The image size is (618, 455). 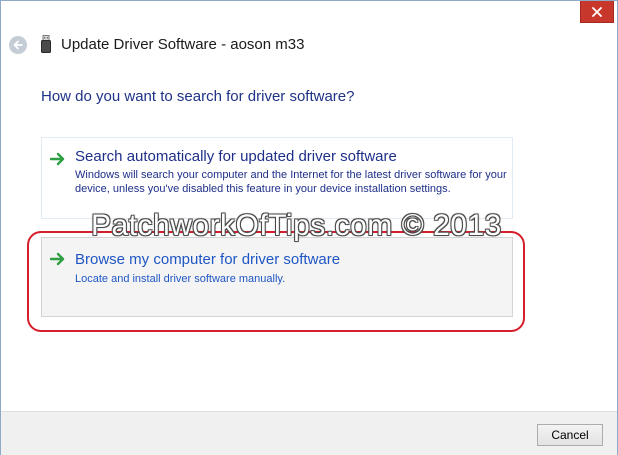 What do you see at coordinates (296, 225) in the screenshot?
I see `watermark: PatchworkOfTips.com © 2013` at bounding box center [296, 225].